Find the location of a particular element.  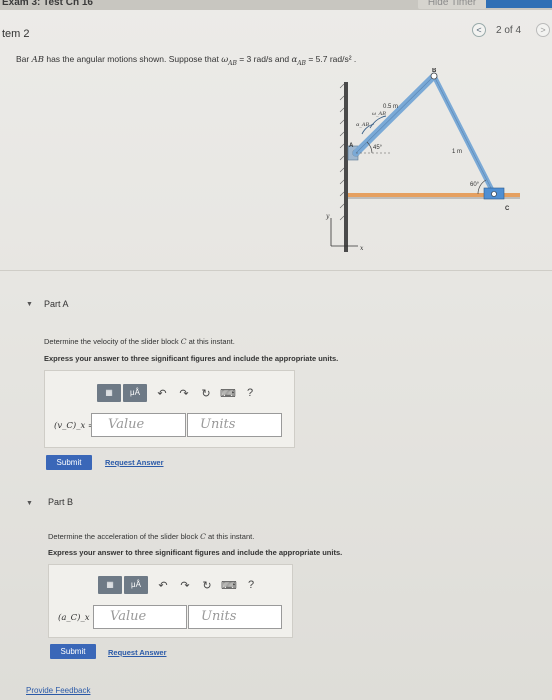

wall is located at coordinates (346, 167).